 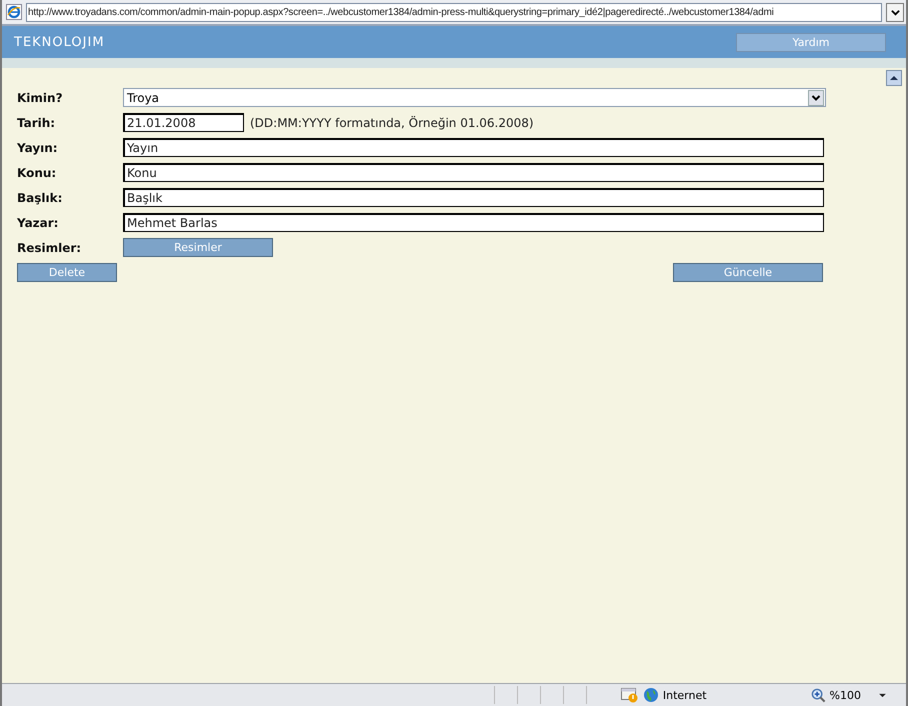 What do you see at coordinates (629, 695) in the screenshot?
I see `security-warning-icon` at bounding box center [629, 695].